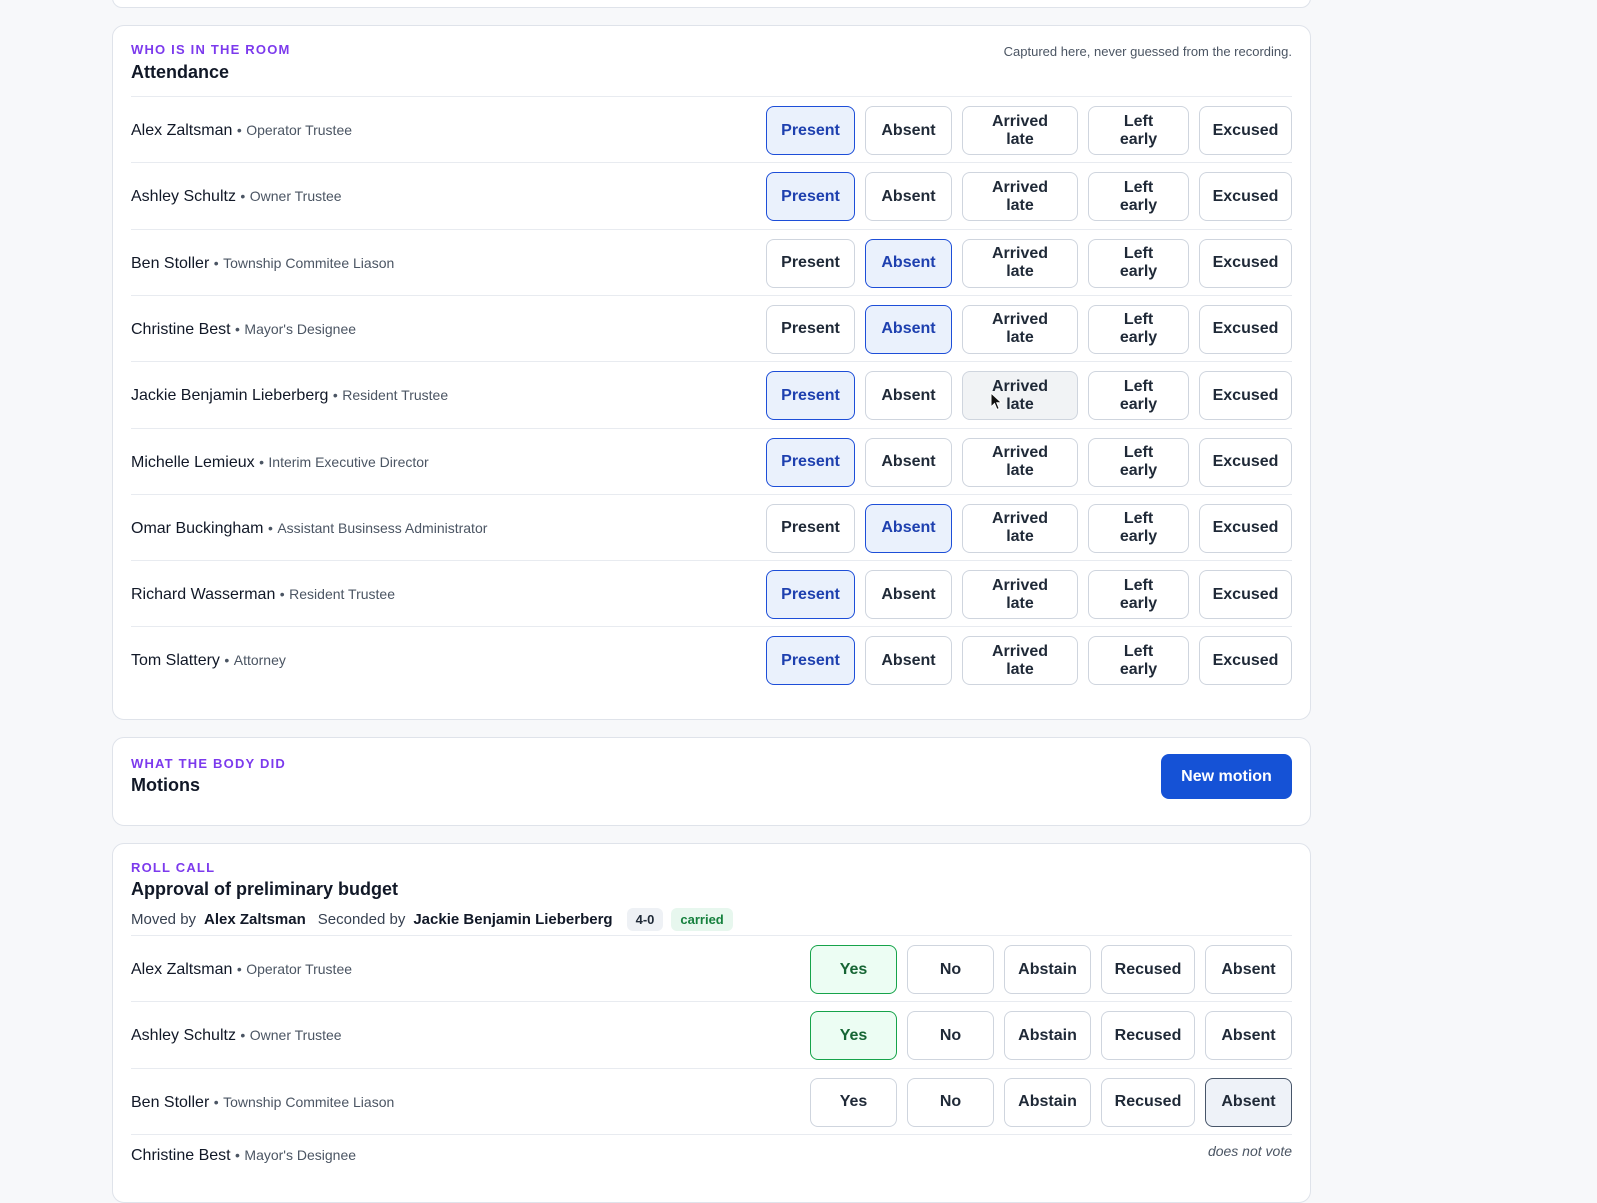 The width and height of the screenshot is (1597, 1203). Describe the element at coordinates (183, 197) in the screenshot. I see `member-name: Ashley Schultz` at that location.